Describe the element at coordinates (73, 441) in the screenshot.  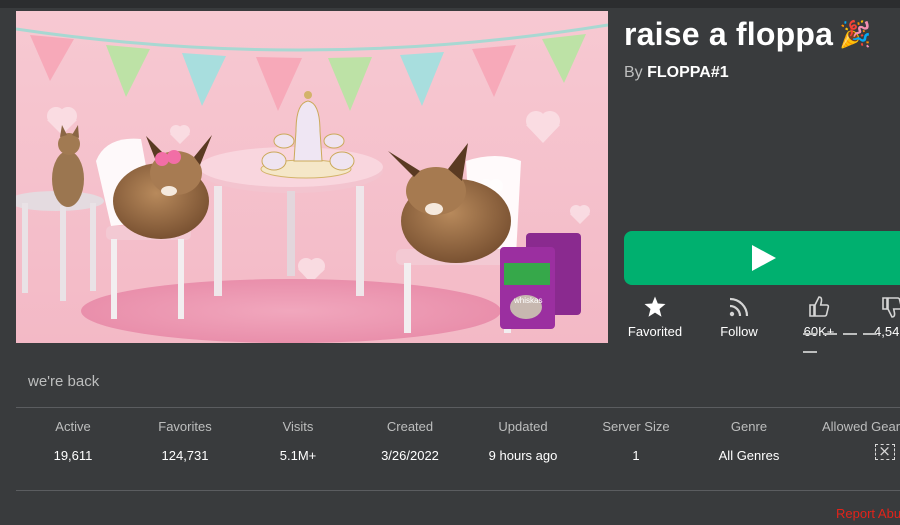
I see `stat-active: Active 19,611` at that location.